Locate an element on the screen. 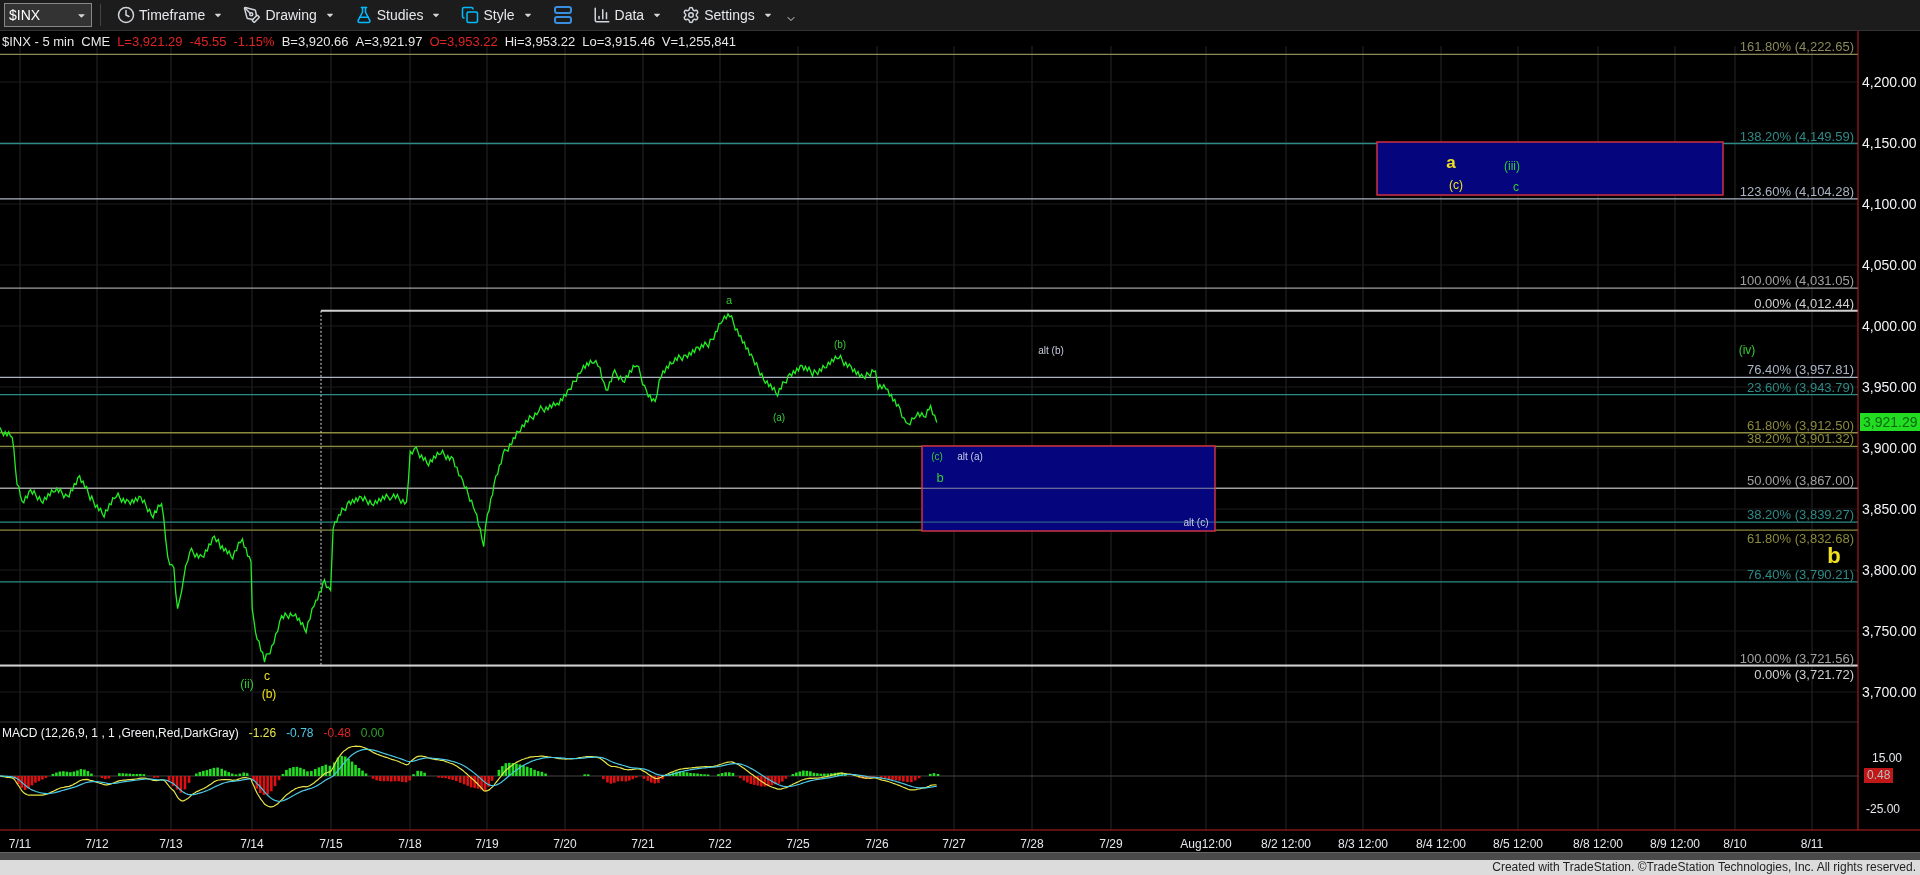 The height and width of the screenshot is (875, 1920). indicator-value: 0.00 is located at coordinates (372, 733).